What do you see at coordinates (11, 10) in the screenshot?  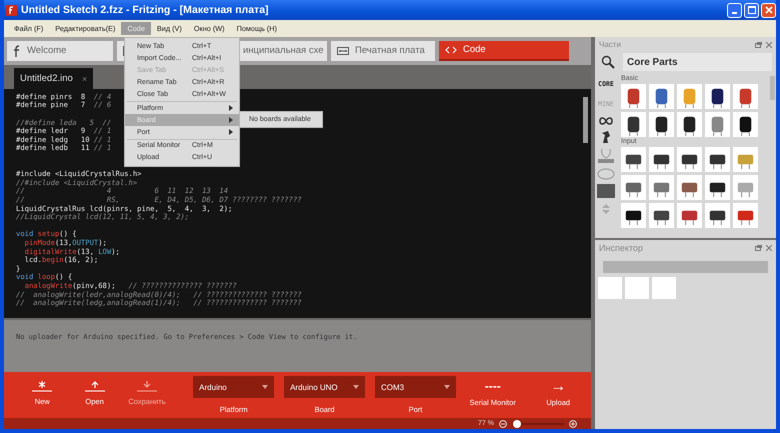 I see `app-logo-icon` at bounding box center [11, 10].